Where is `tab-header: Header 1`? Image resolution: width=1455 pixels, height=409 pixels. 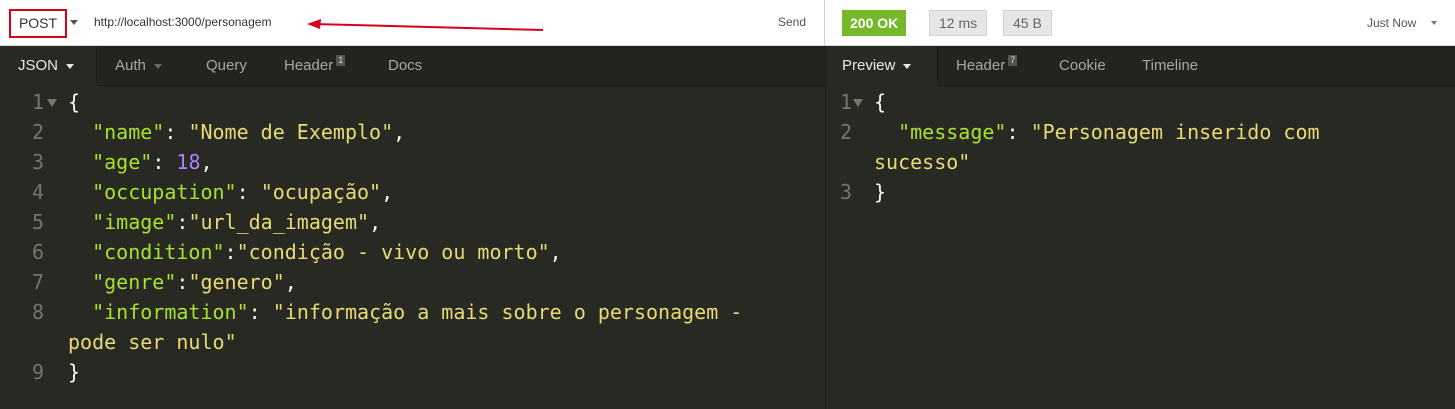 tab-header: Header 1 is located at coordinates (315, 66).